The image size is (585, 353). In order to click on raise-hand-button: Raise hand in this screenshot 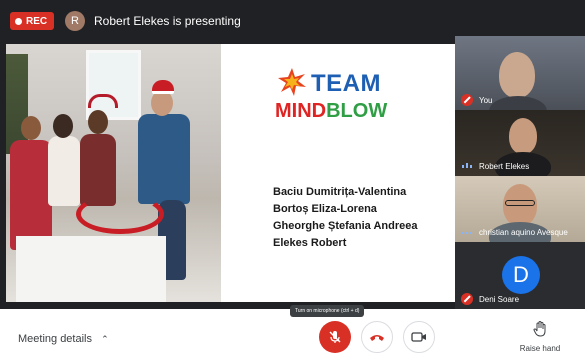, I will do `click(540, 336)`.